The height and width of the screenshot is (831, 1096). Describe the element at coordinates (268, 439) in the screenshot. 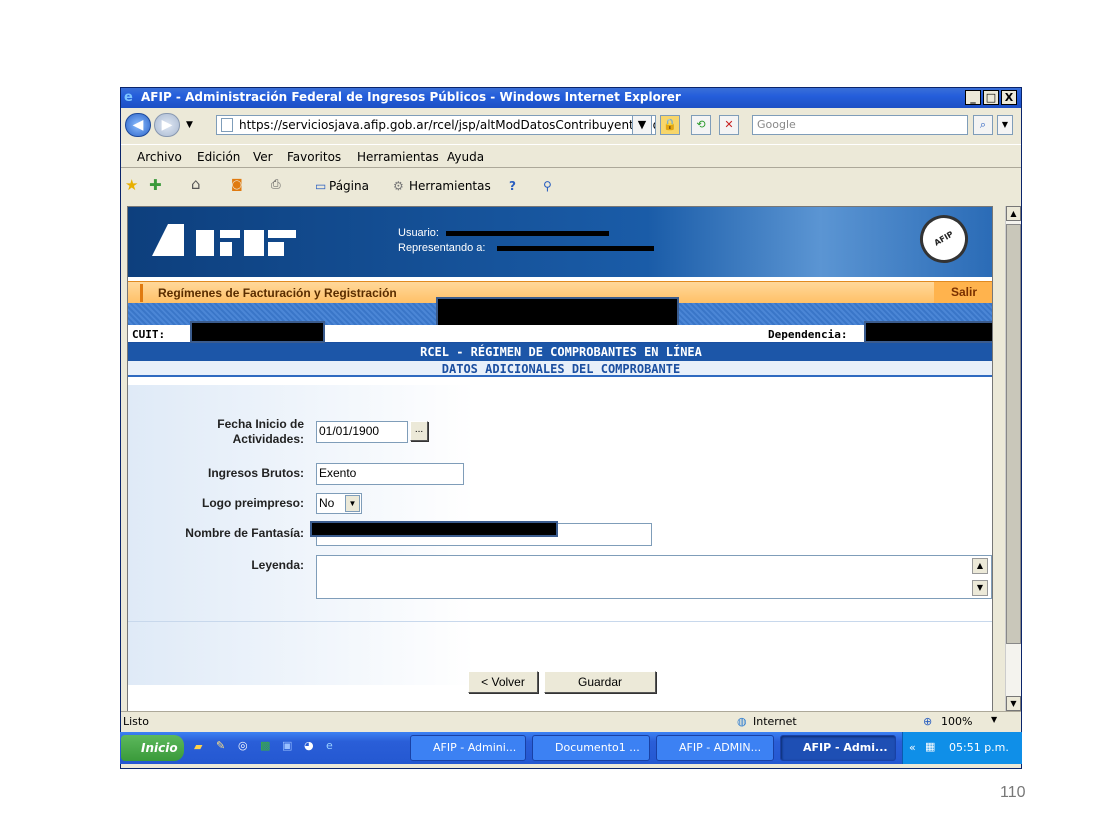

I see `fecha-label-2: Actividades:` at that location.